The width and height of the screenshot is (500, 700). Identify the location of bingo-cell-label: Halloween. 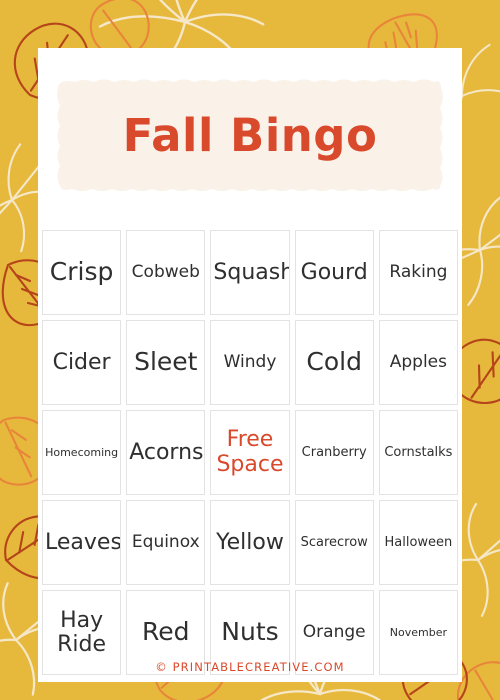
(418, 542).